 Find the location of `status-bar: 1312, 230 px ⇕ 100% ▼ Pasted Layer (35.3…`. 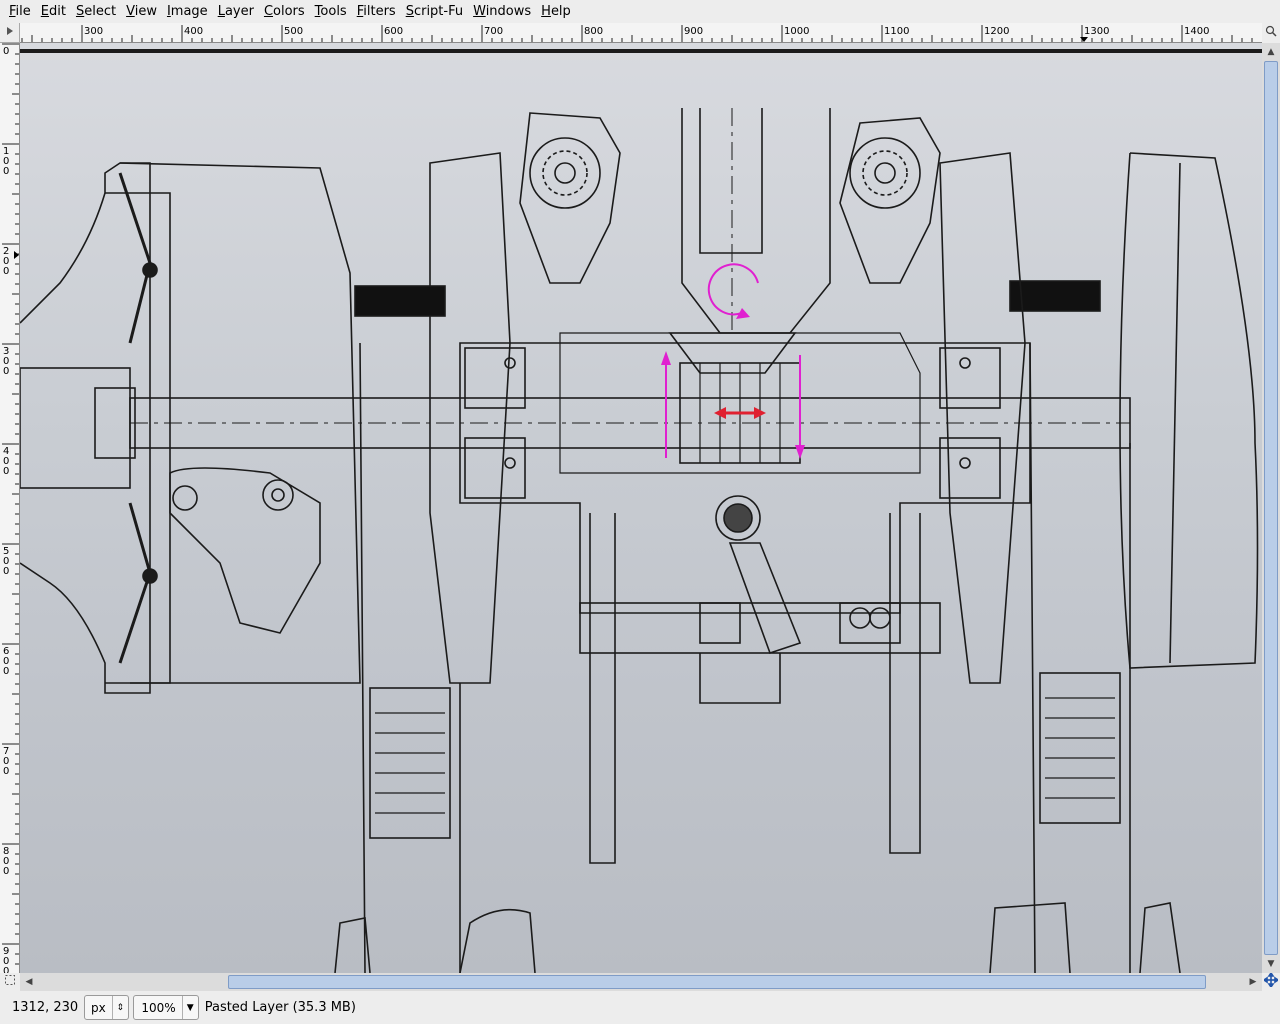

status-bar: 1312, 230 px ⇕ 100% ▼ Pasted Layer (35.3… is located at coordinates (640, 1007).